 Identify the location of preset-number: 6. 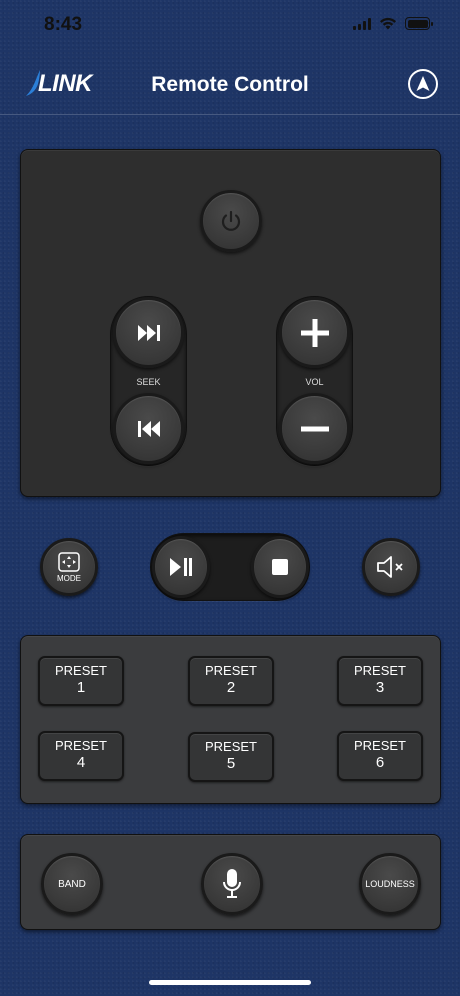
(380, 762).